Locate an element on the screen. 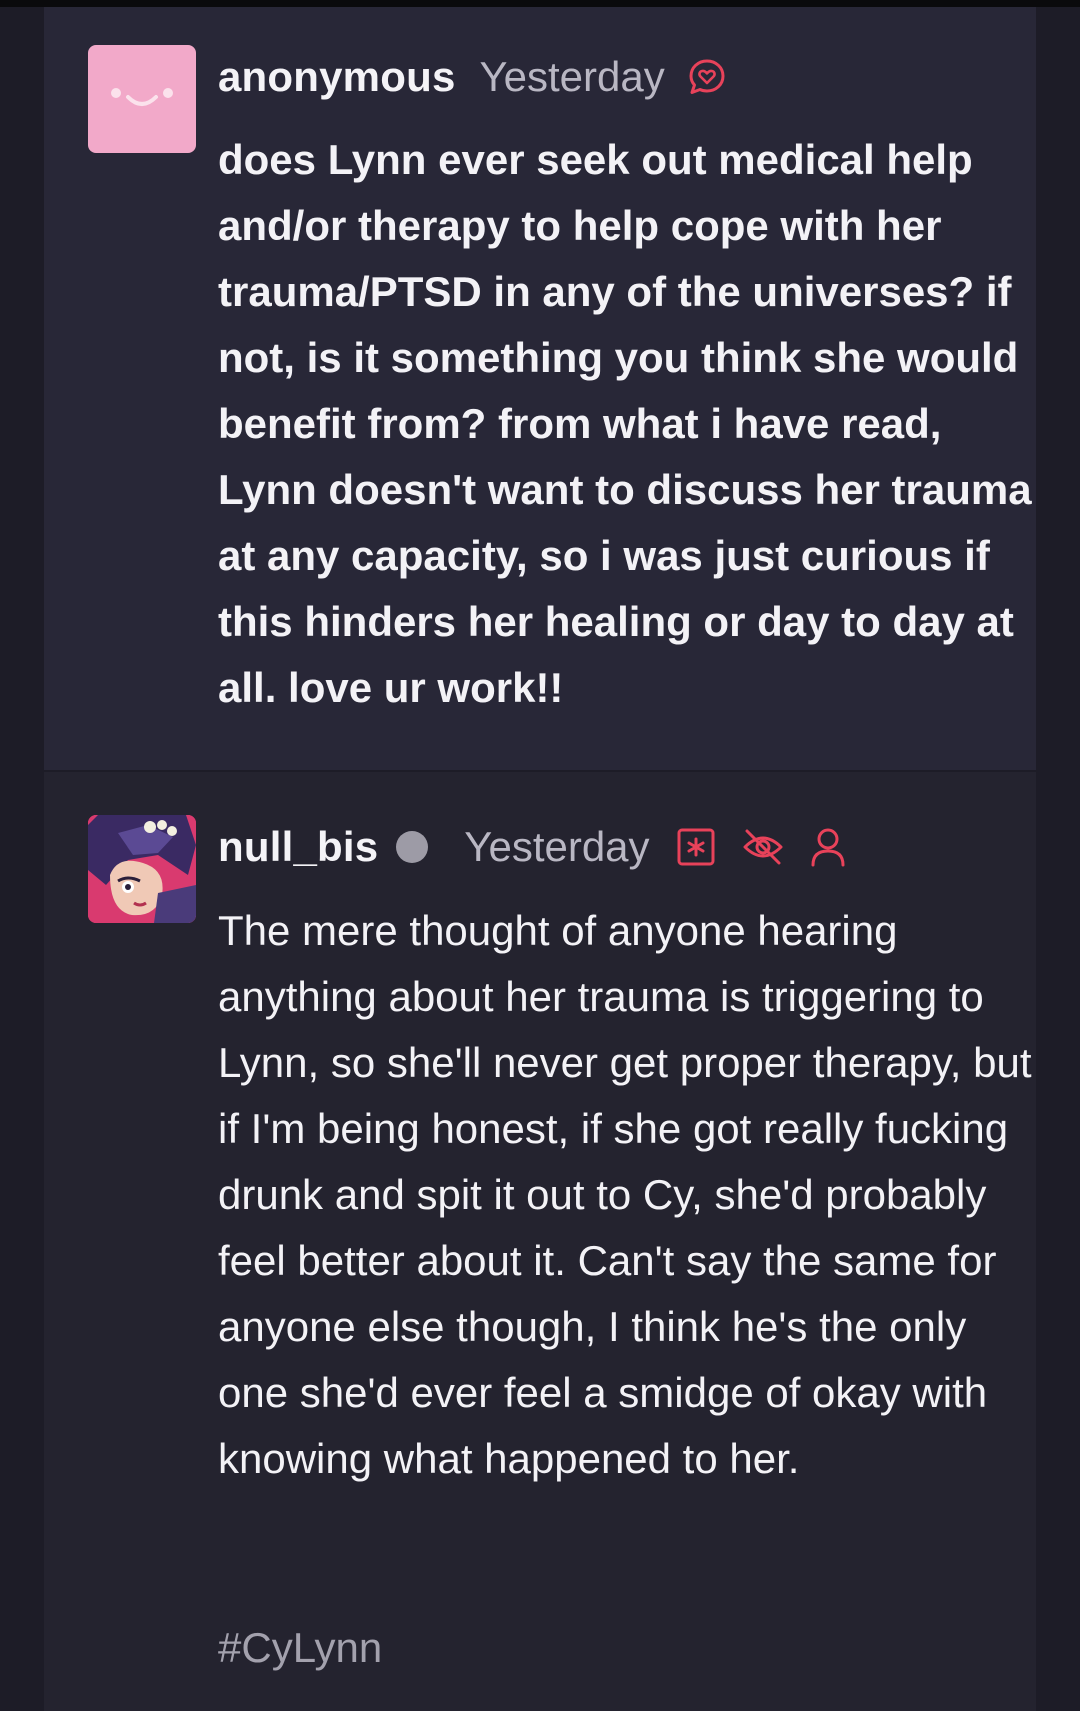  answer-header: null_bis Yesterday is located at coordinates (532, 847).